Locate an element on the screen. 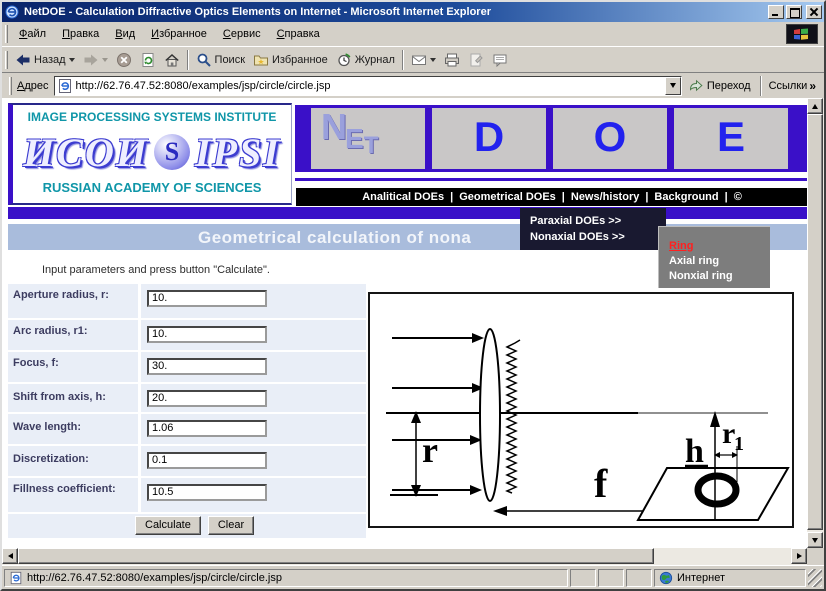  form-row-shift: Shift from axis, h: is located at coordinates (187, 398).